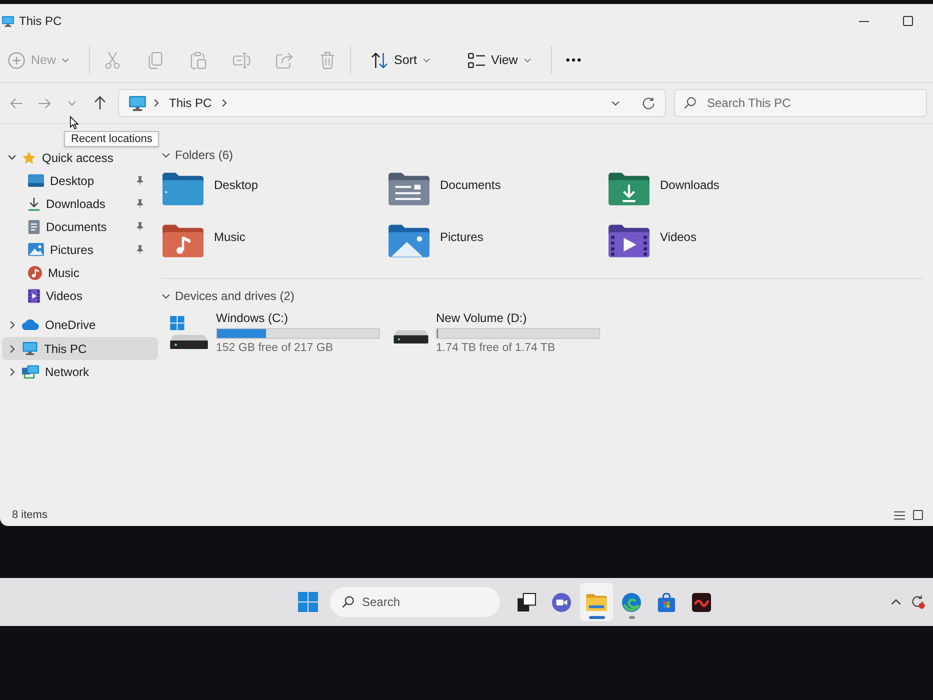 The image size is (933, 700). I want to click on system-drive-icon, so click(189, 333).